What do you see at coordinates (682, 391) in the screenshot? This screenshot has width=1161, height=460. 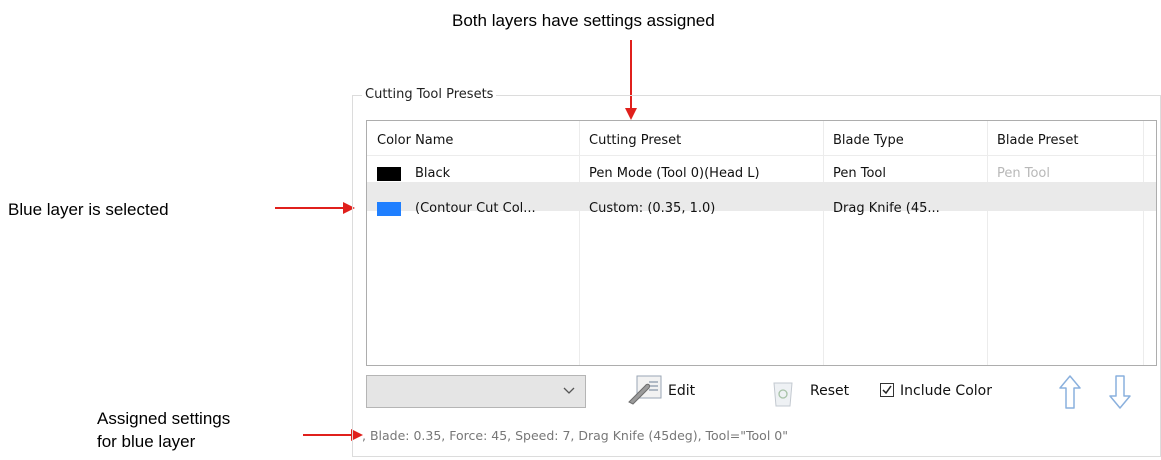 I see `edit-label: Edit` at bounding box center [682, 391].